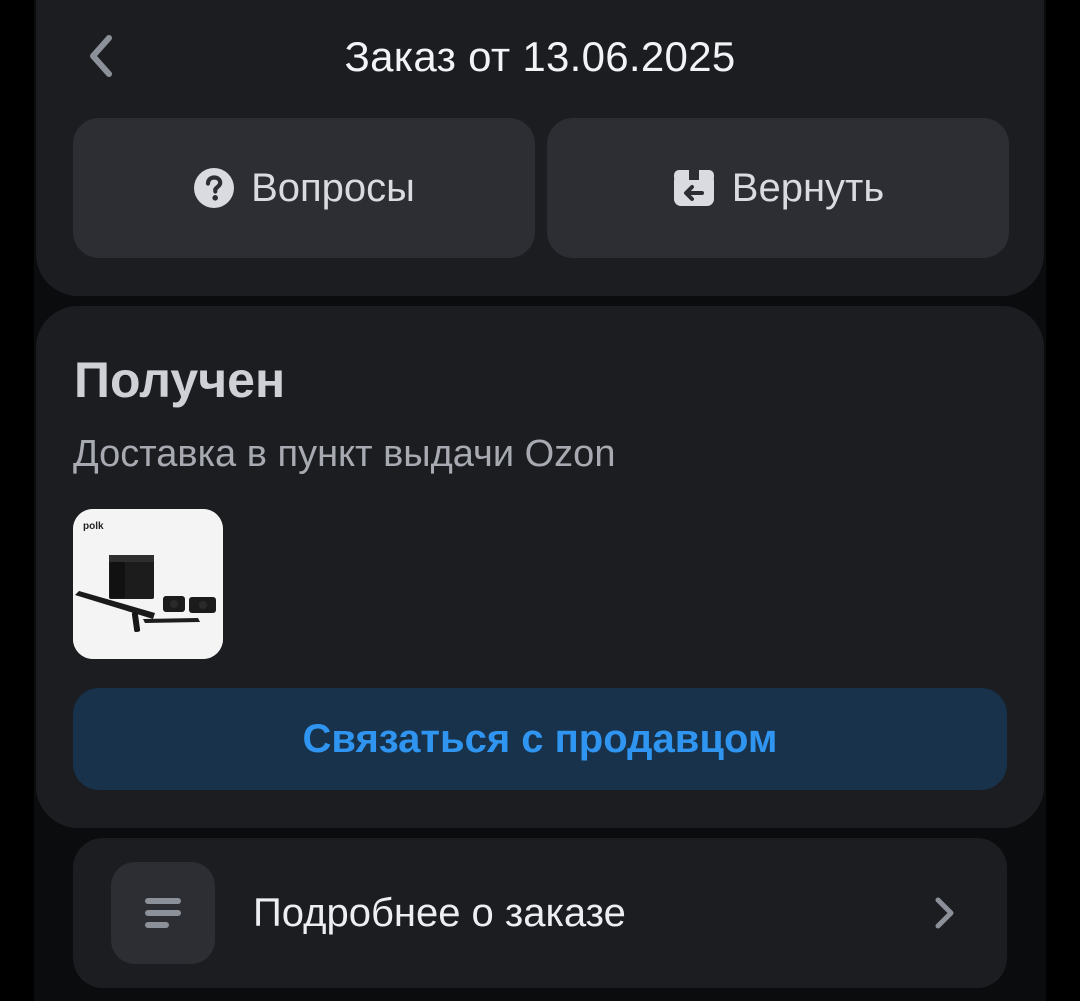 The image size is (1080, 1001). I want to click on chevron-left-icon, so click(101, 56).